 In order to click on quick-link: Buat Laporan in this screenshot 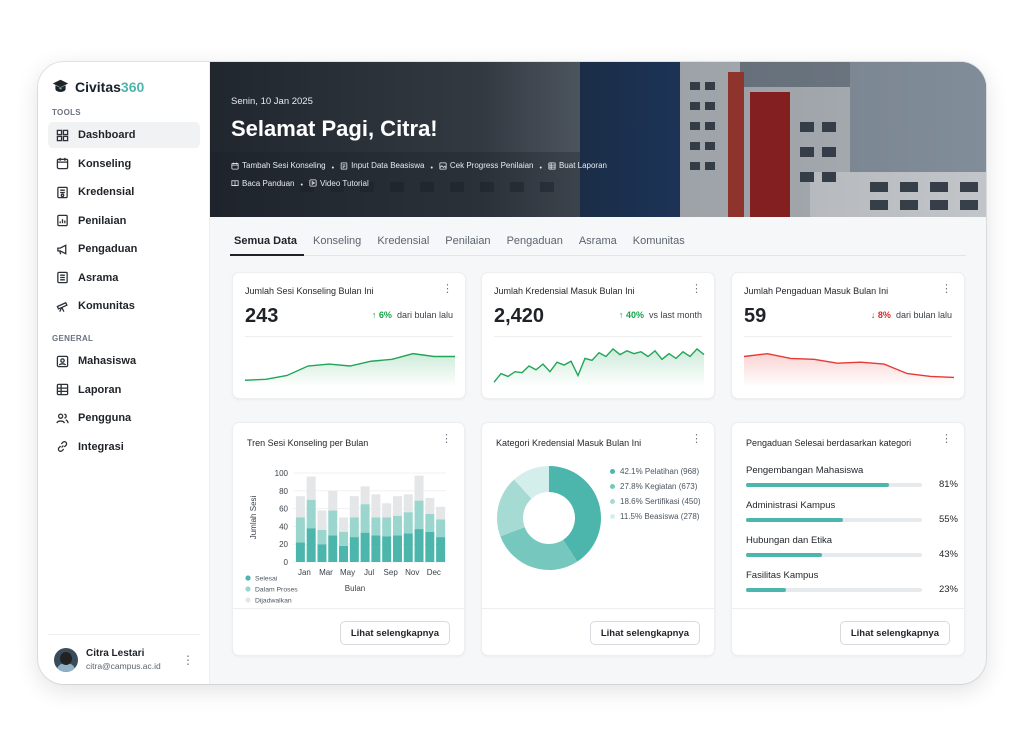, I will do `click(577, 165)`.